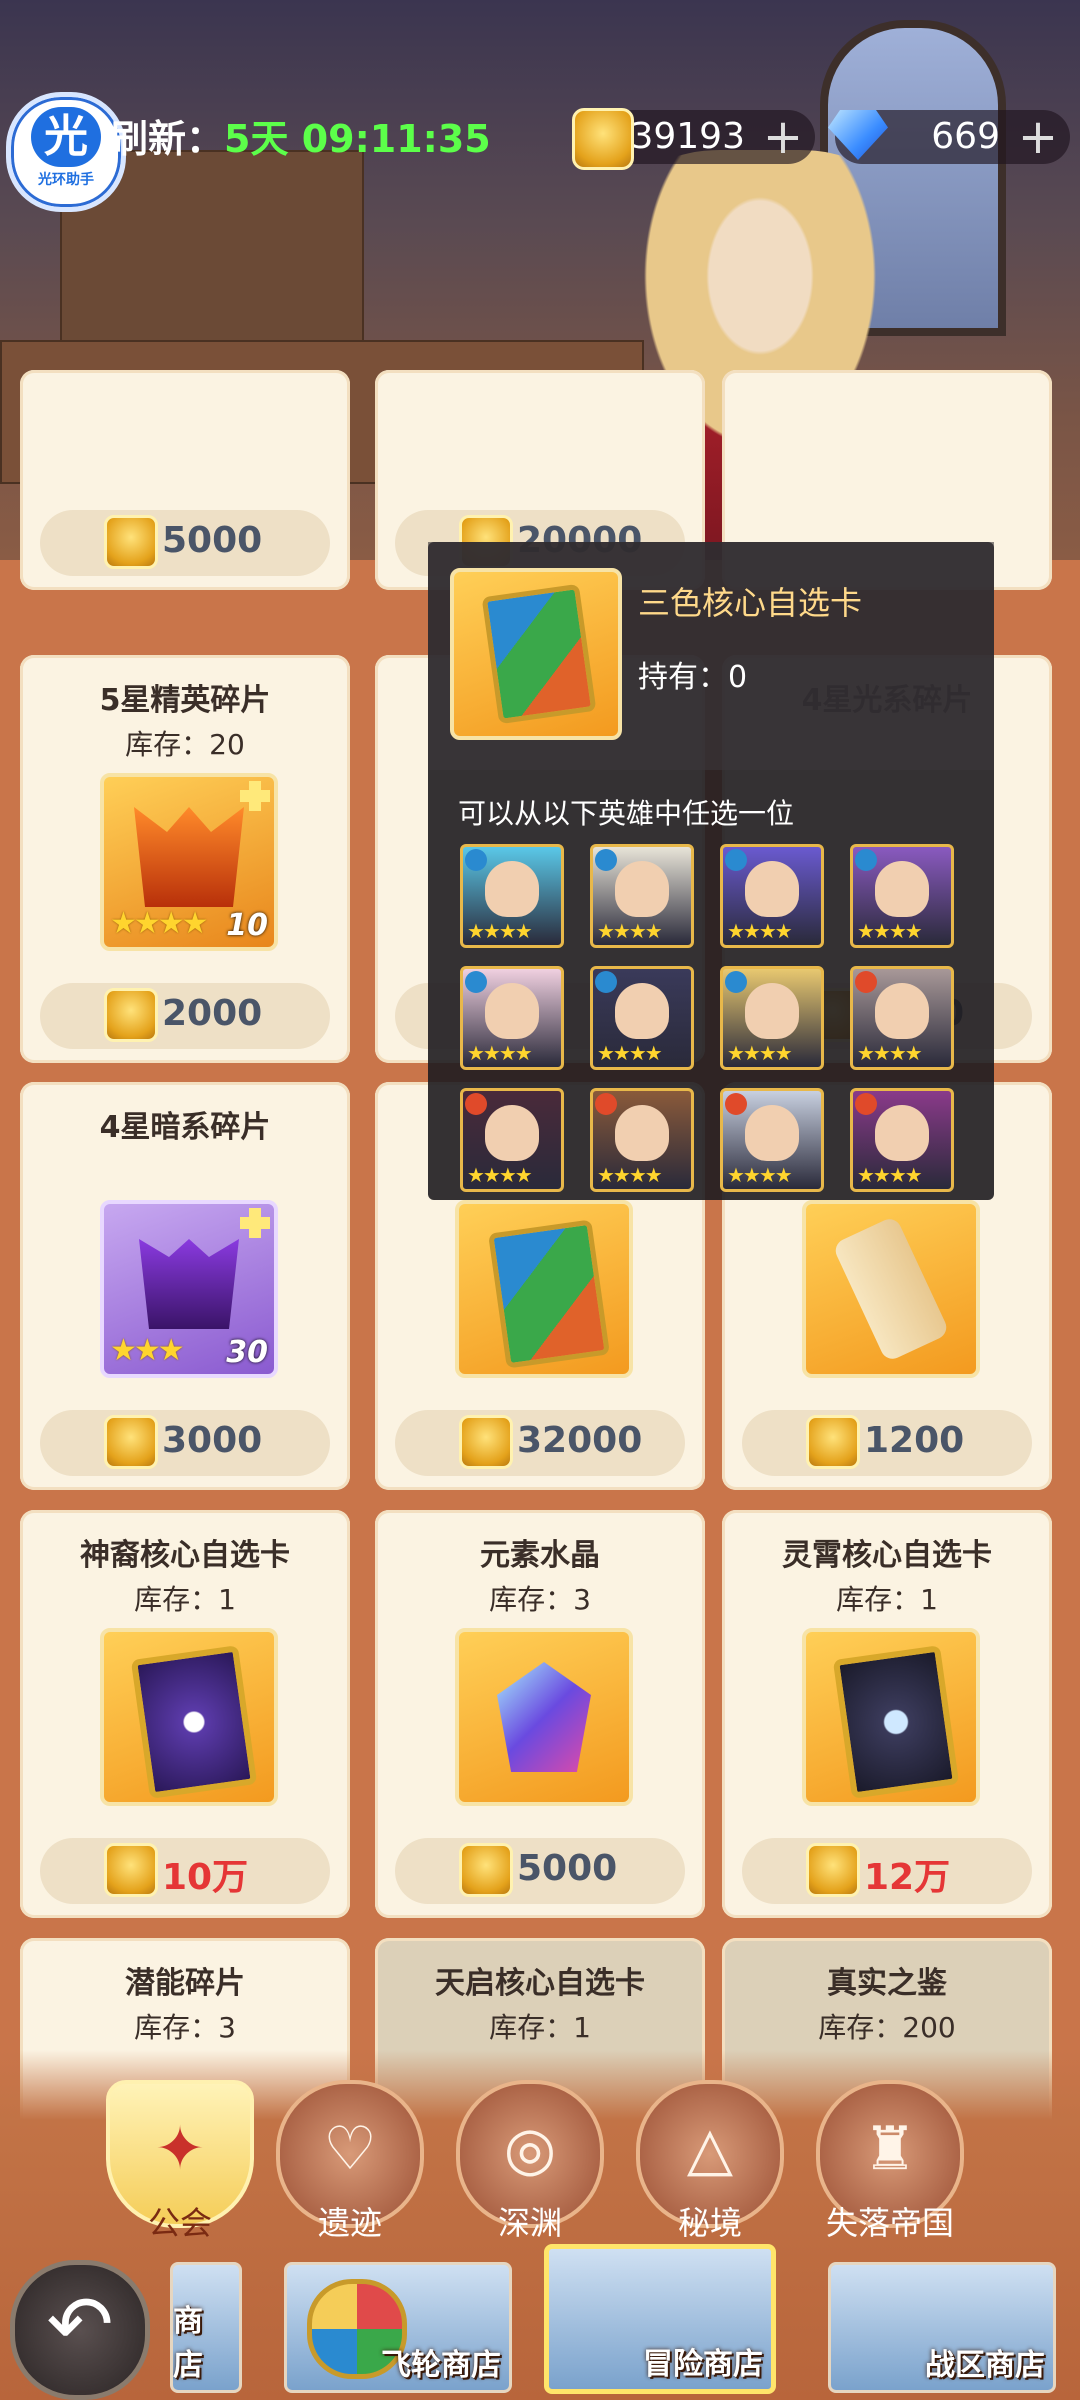  I want to click on divine-core-card-icon, so click(189, 1717).